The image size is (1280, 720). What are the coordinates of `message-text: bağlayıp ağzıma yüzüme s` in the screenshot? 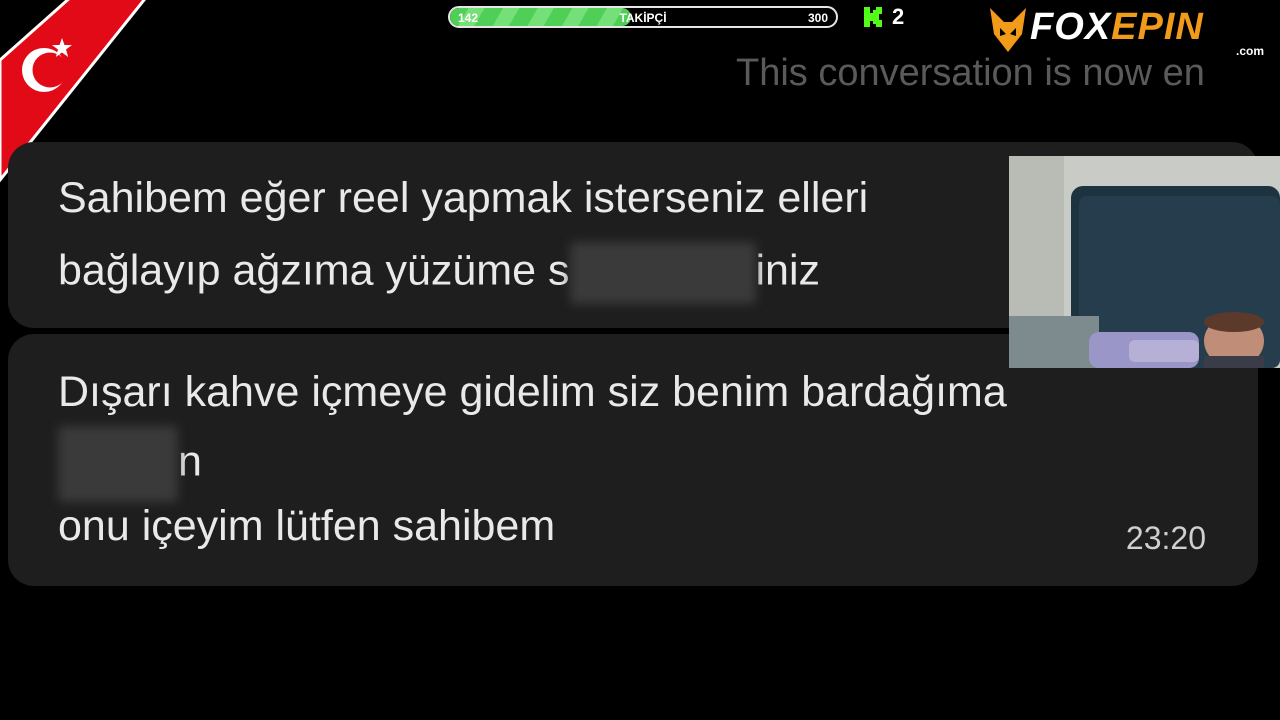 It's located at (314, 270).